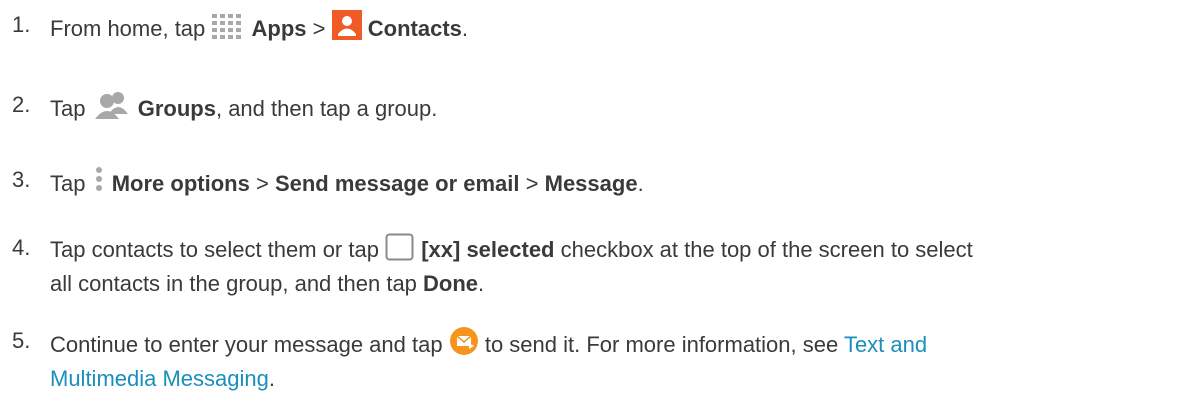 The image size is (1187, 411). I want to click on apps-grid-icon, so click(228, 30).